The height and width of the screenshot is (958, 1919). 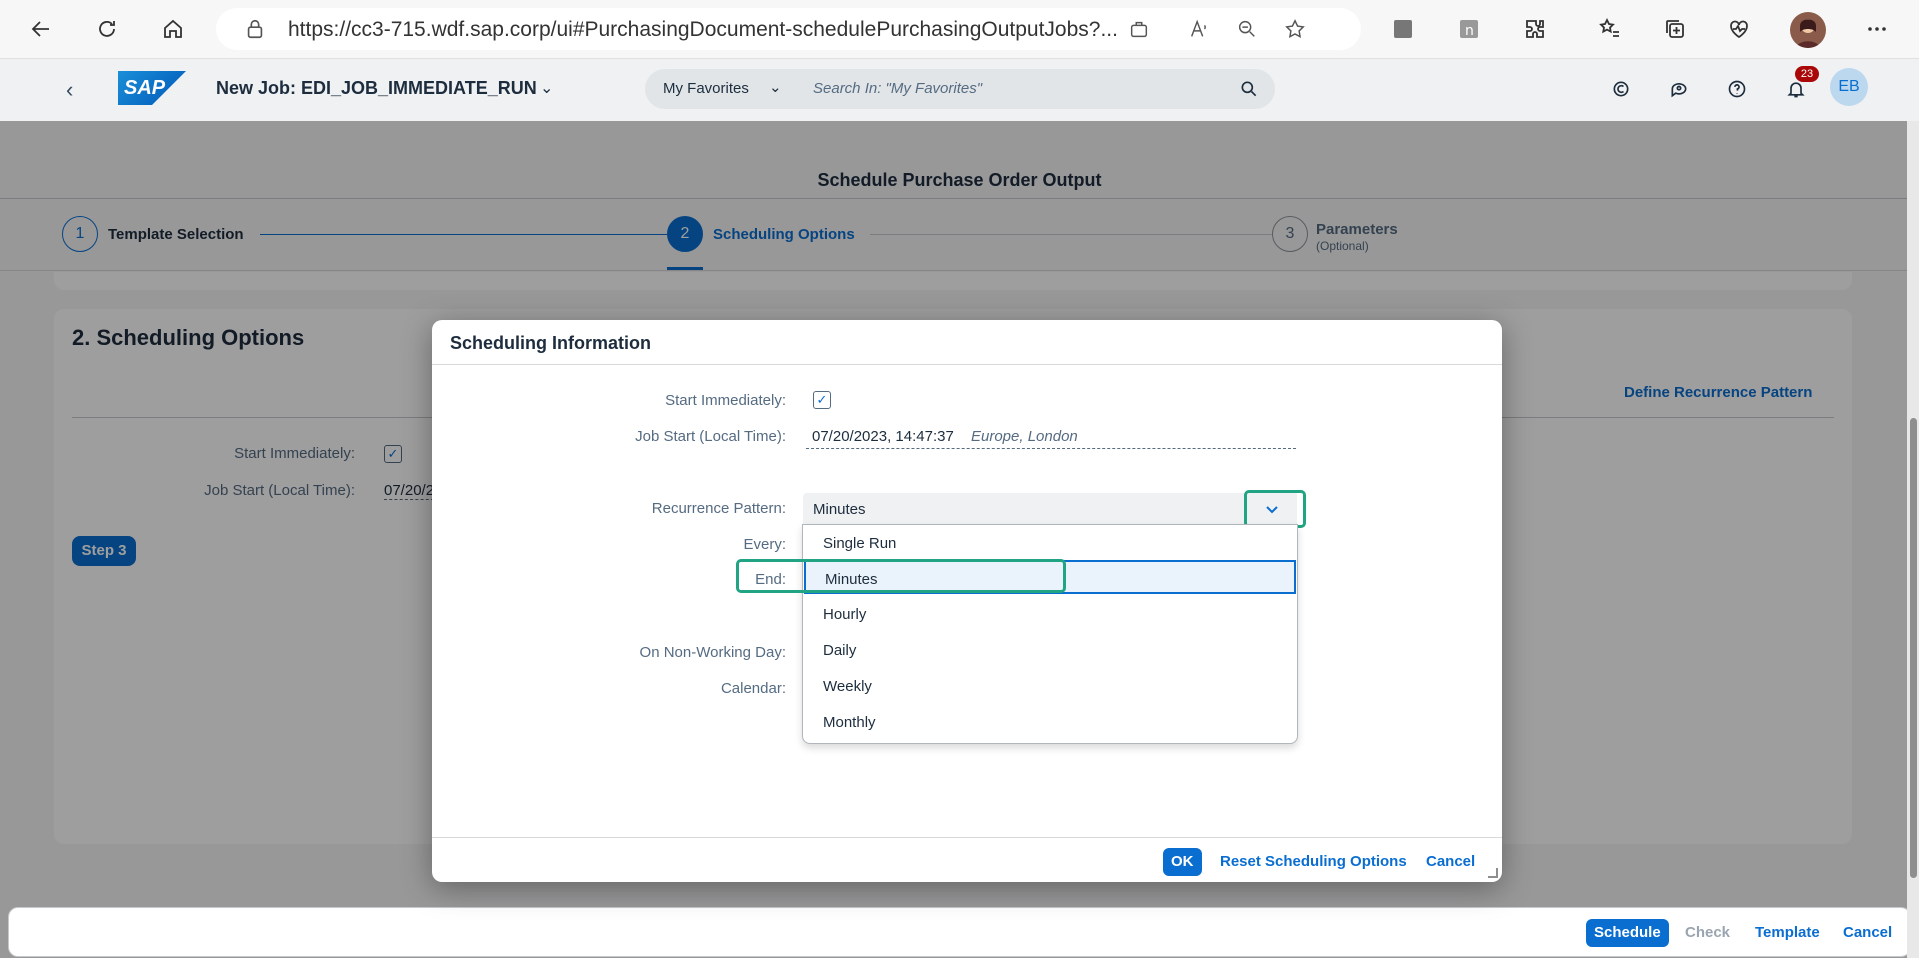 What do you see at coordinates (255, 29) in the screenshot?
I see `lock-icon` at bounding box center [255, 29].